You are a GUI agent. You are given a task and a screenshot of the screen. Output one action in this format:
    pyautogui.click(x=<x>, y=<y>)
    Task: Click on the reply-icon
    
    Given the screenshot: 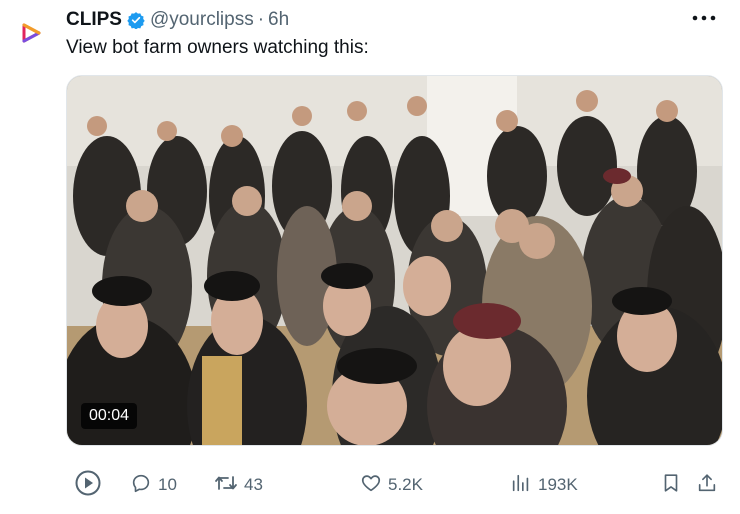 What is the action you would take?
    pyautogui.click(x=141, y=485)
    